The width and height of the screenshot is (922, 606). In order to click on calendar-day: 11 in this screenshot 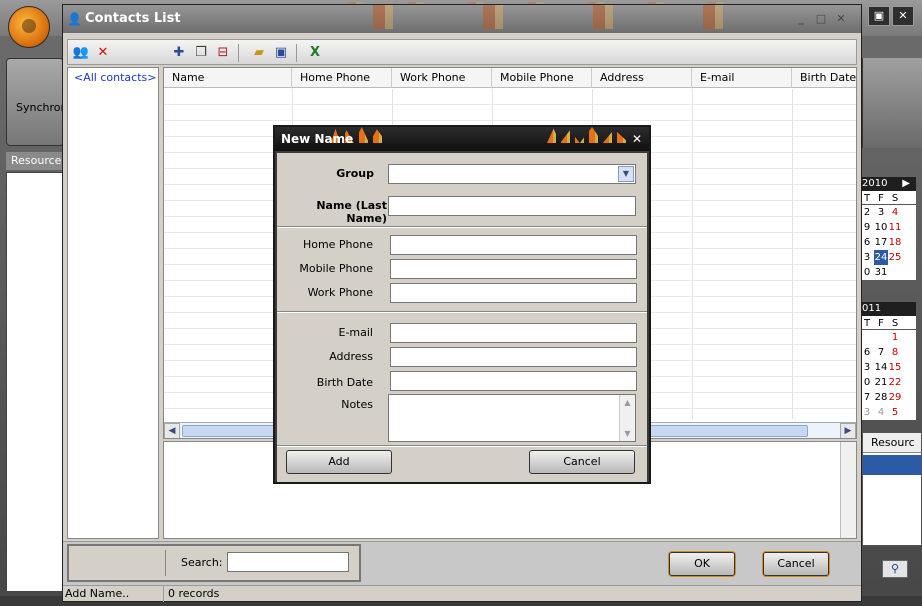, I will do `click(895, 227)`.